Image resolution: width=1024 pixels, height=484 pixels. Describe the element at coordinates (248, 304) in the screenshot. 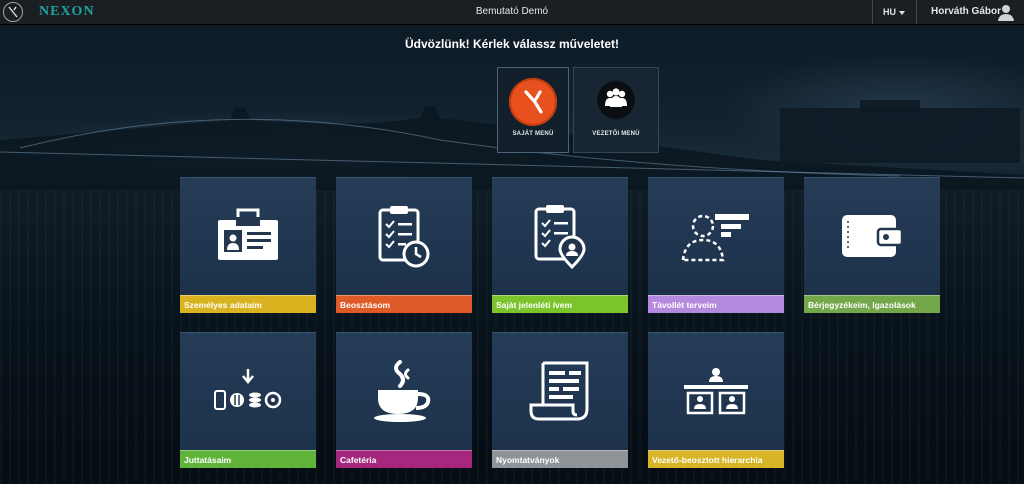

I see `tile-label: Személyes adataim` at that location.